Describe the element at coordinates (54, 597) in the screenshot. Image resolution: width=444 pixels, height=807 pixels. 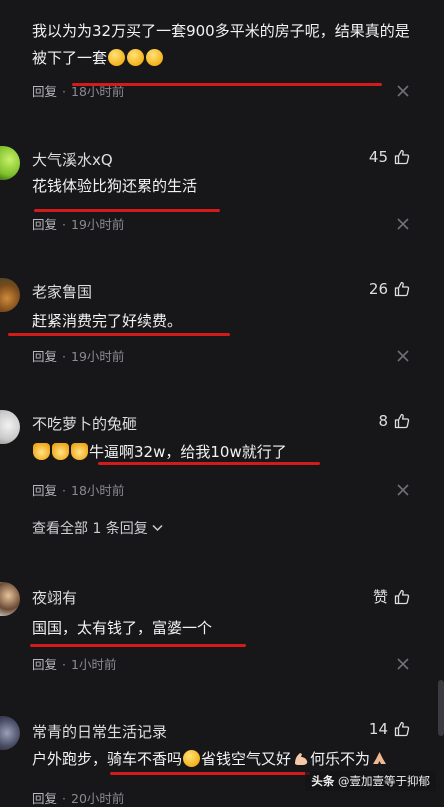
I see `comment-author: 夜翊有` at that location.